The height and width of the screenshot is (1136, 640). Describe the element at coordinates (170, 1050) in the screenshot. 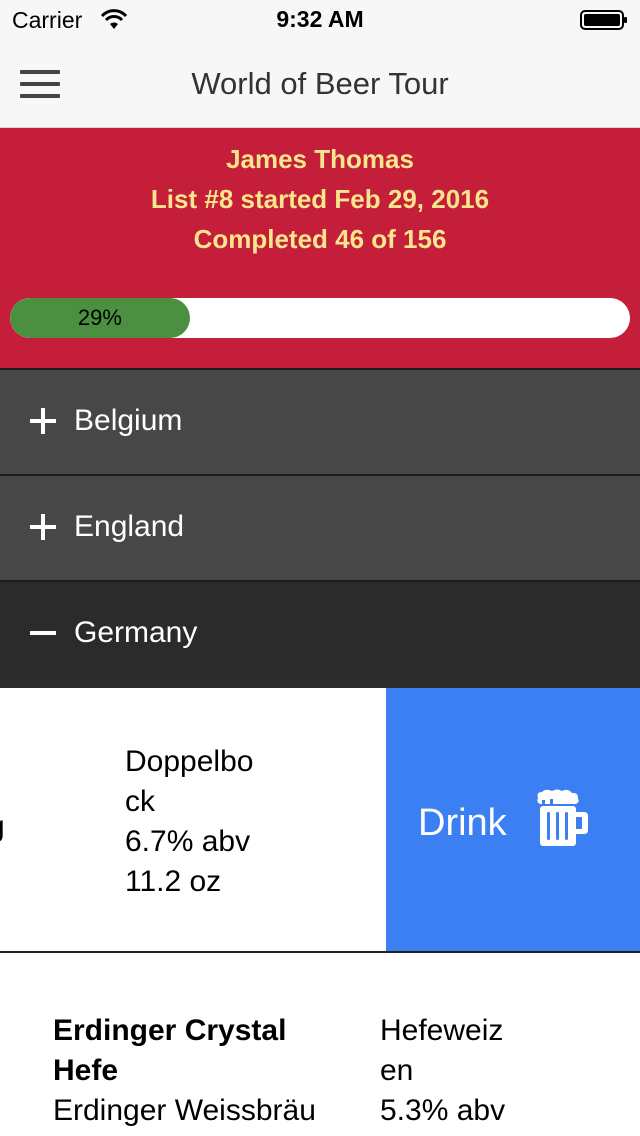

I see `beer-name: Erdinger Crystal Hefe` at that location.